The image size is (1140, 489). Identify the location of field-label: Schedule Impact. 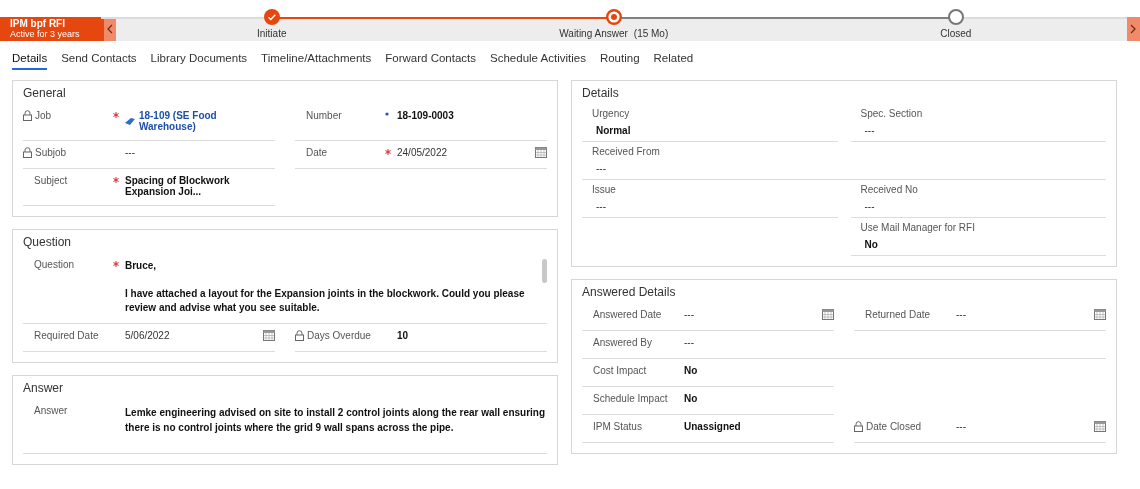
(630, 398).